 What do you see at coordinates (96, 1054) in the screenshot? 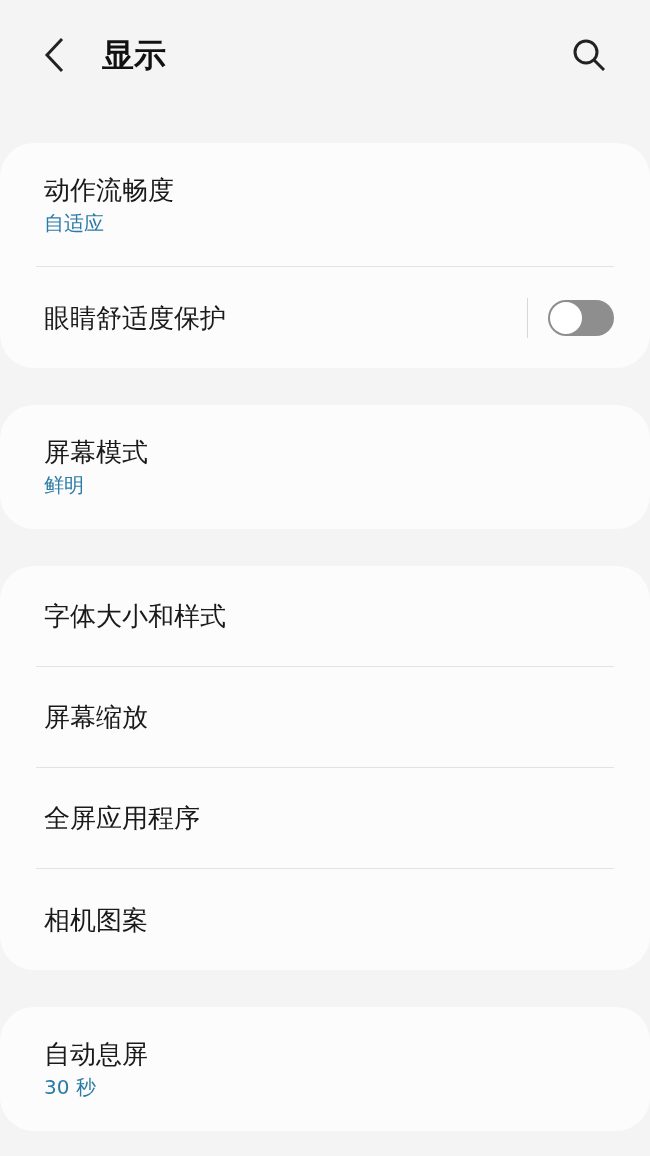
I see `setting-title: 自动息屏` at bounding box center [96, 1054].